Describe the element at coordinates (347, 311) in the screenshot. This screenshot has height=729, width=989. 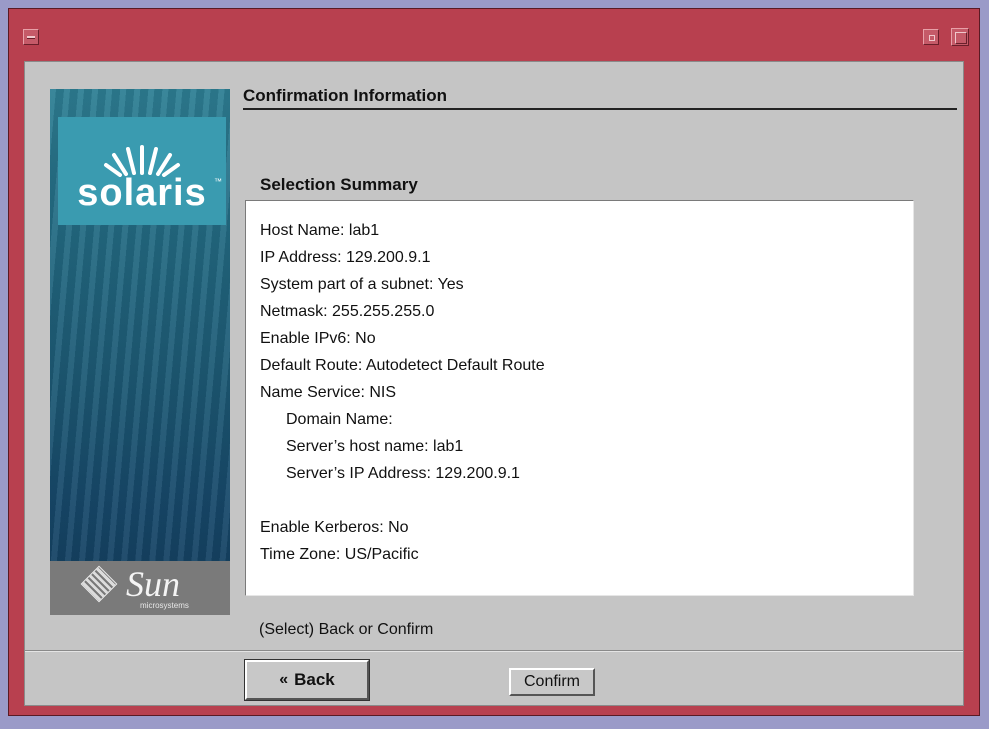
I see `summary-line: Netmask: 255.255.255.0` at that location.